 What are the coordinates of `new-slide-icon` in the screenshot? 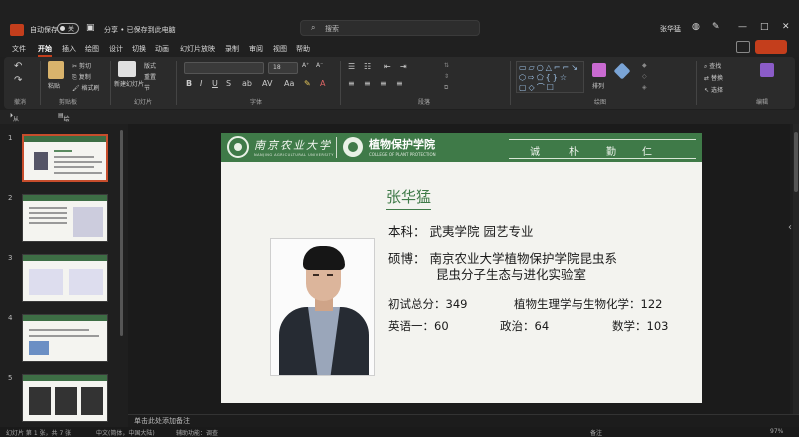 It's located at (127, 69).